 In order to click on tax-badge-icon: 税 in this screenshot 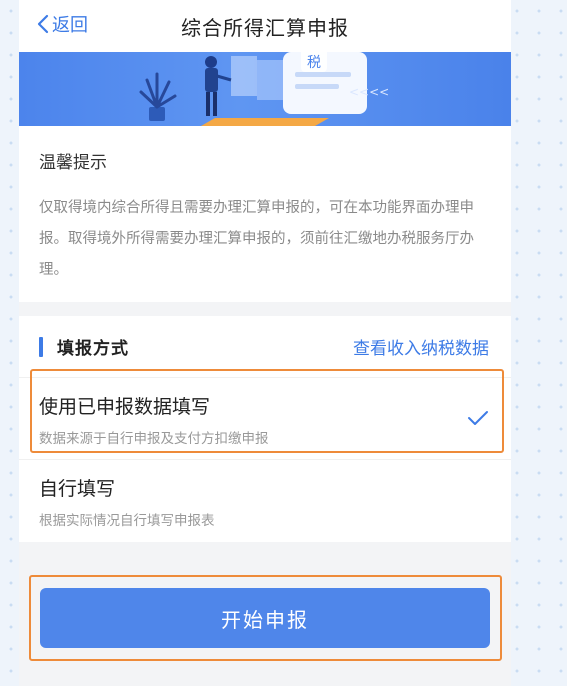, I will do `click(314, 62)`.